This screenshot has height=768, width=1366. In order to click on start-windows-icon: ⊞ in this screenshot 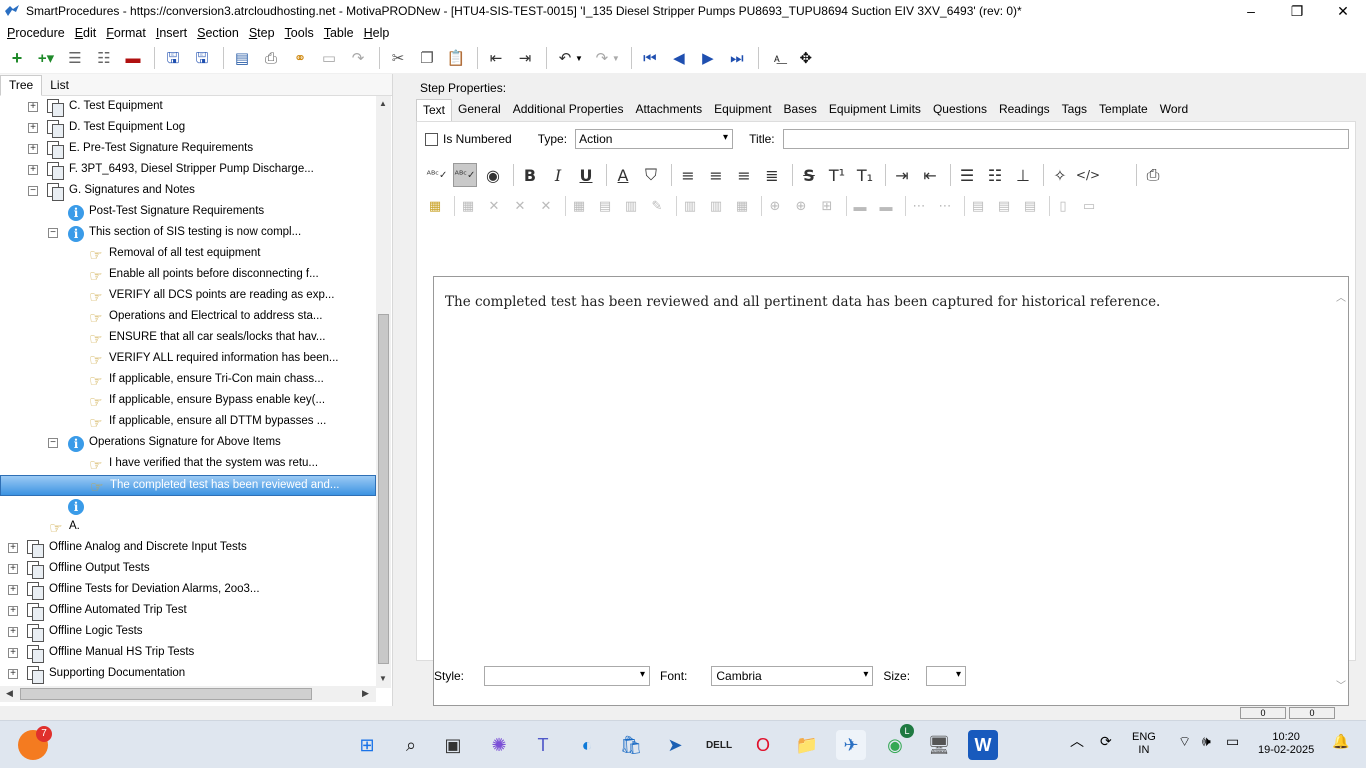, I will do `click(367, 745)`.